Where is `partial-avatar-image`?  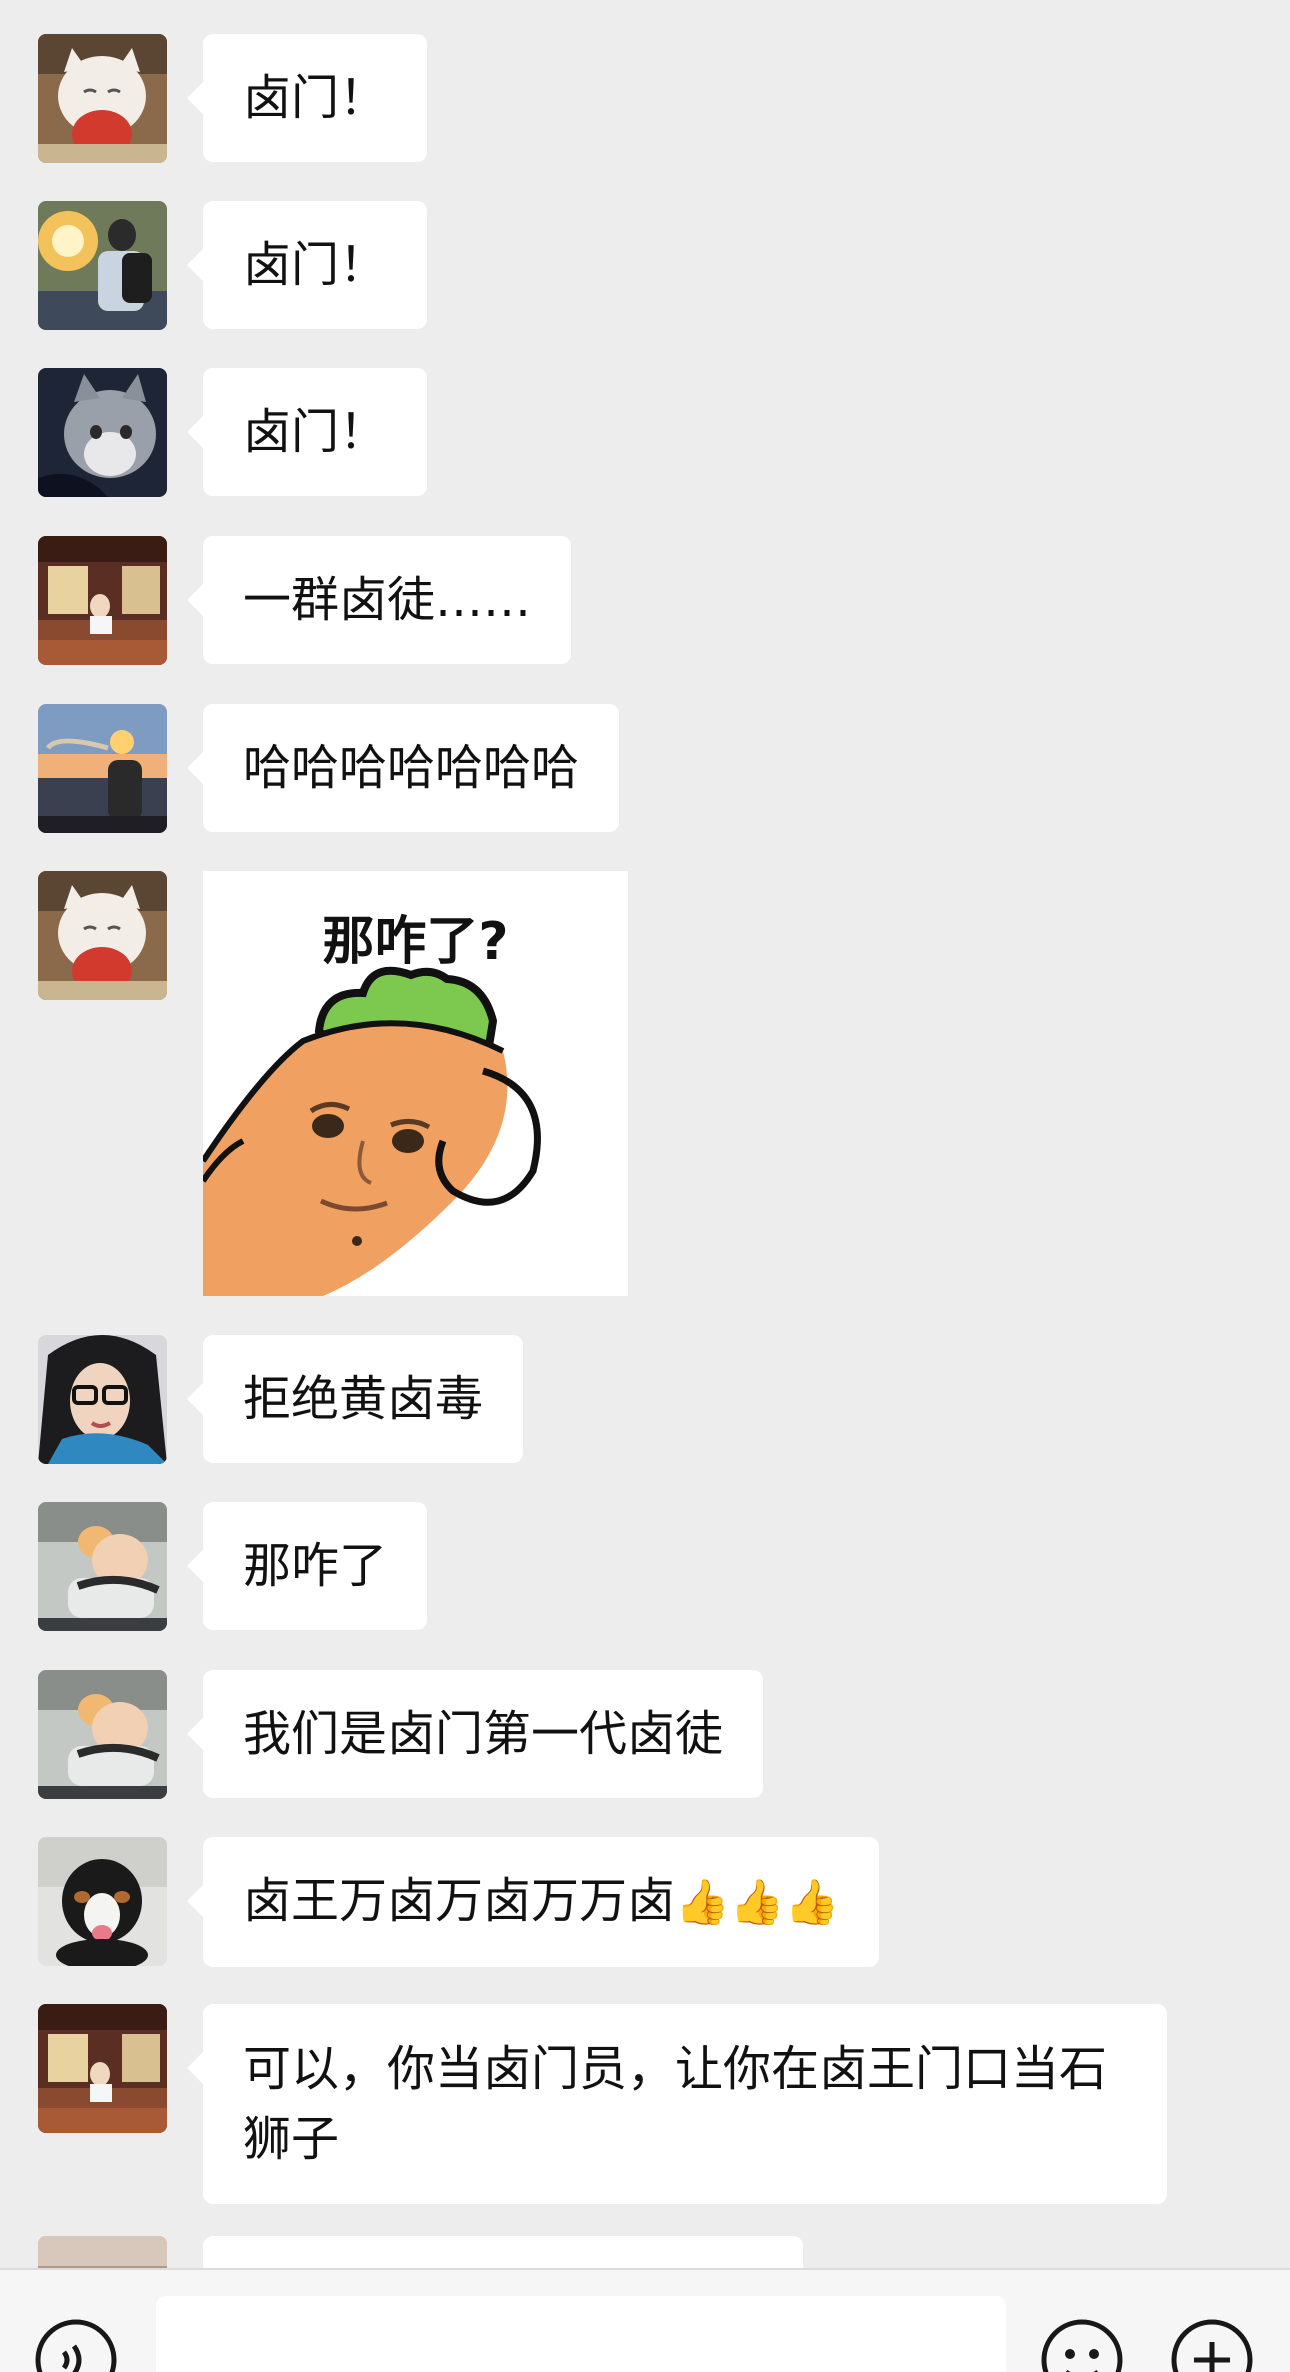
partial-avatar-image is located at coordinates (102, 2252).